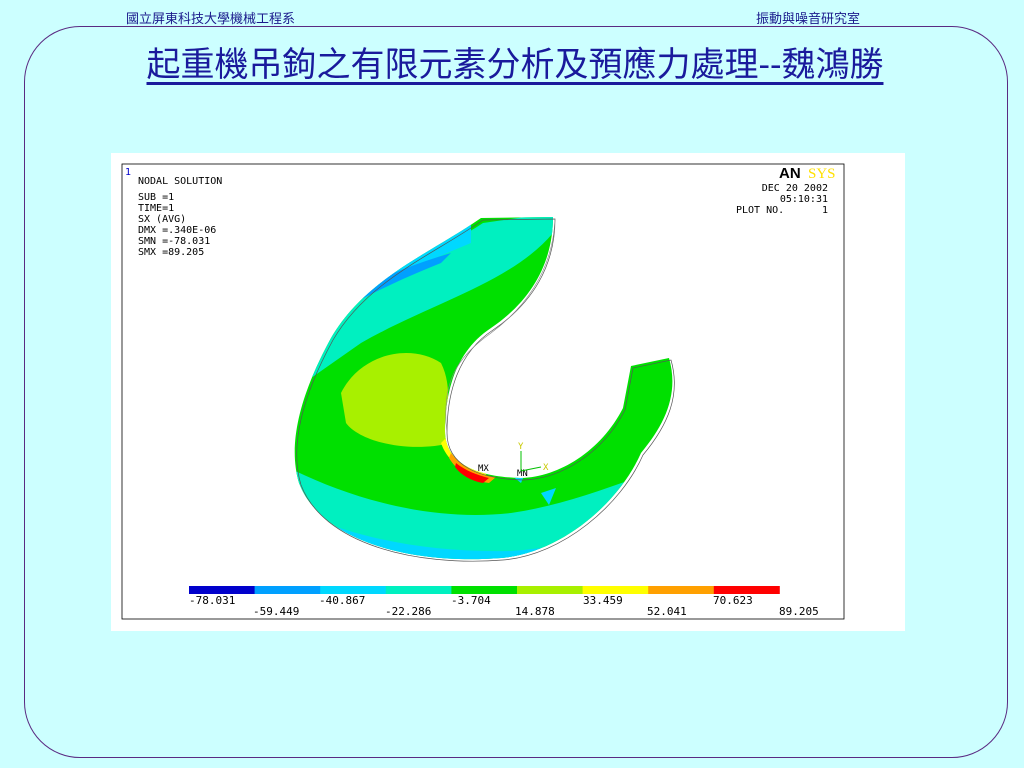 The image size is (1024, 768). What do you see at coordinates (760, 210) in the screenshot?
I see `plot-no-label: PLOT NO.` at bounding box center [760, 210].